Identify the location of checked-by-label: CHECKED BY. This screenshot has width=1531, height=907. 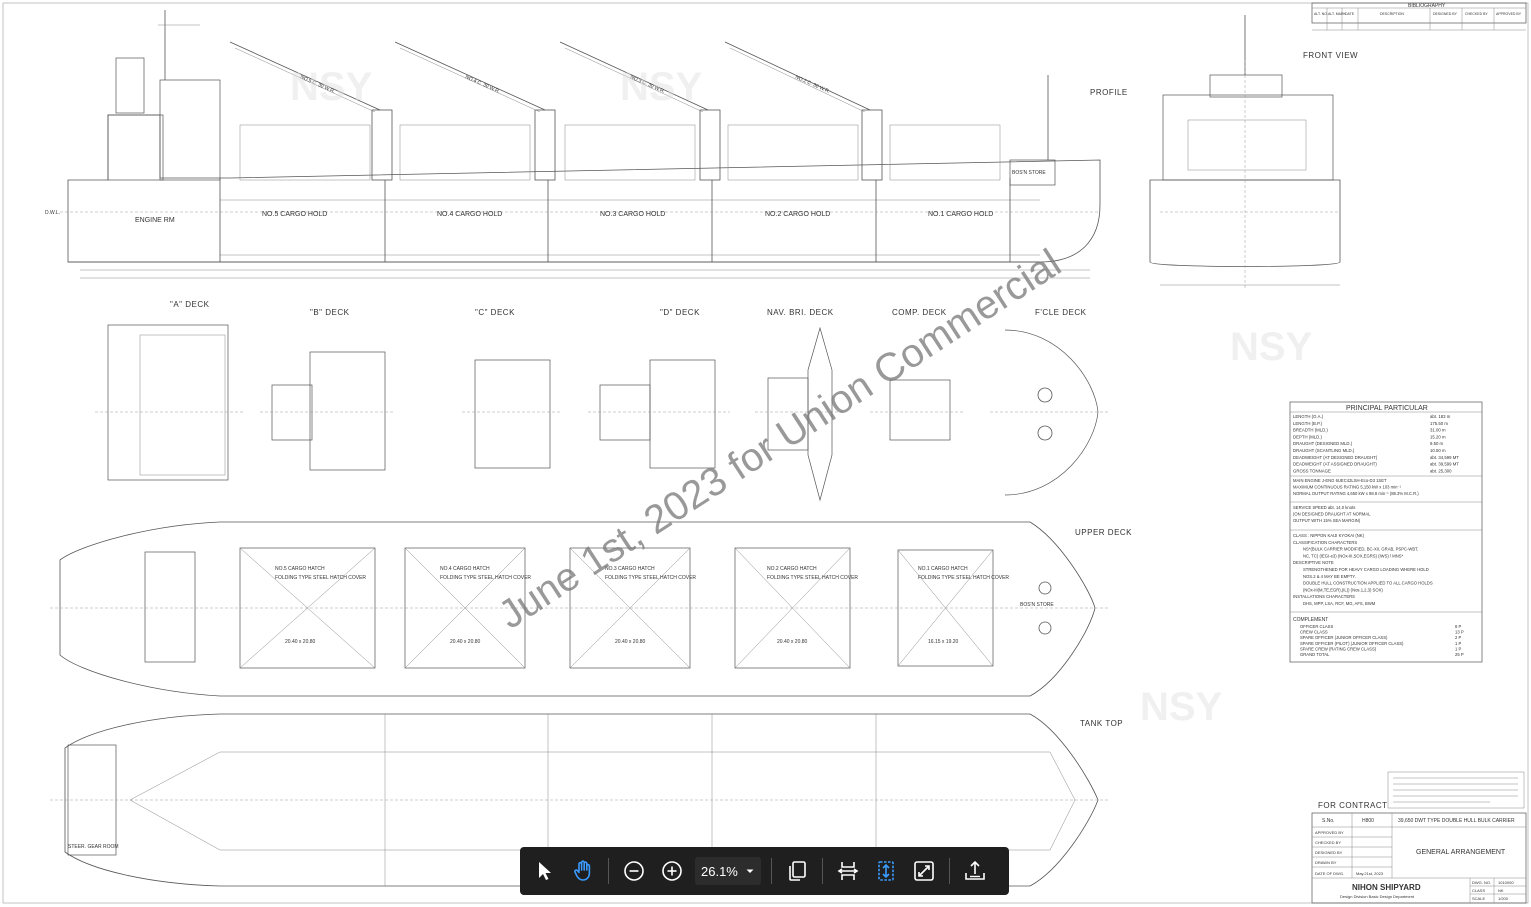
(1328, 842).